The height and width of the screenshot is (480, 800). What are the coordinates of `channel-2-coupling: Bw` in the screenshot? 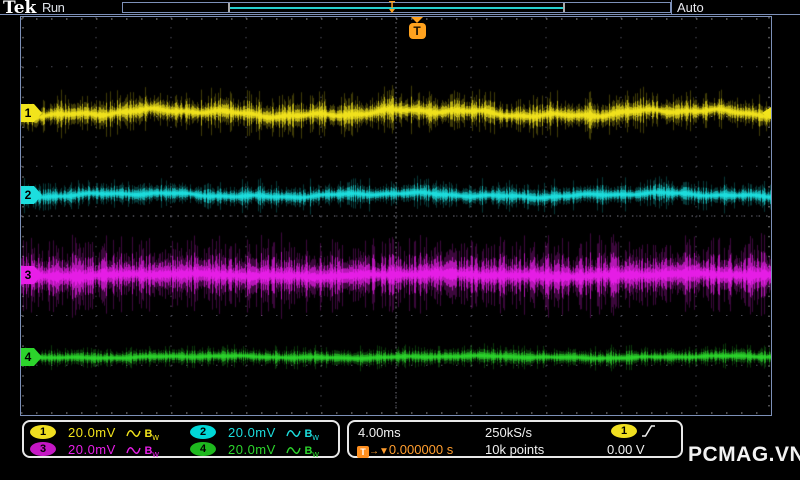 It's located at (302, 433).